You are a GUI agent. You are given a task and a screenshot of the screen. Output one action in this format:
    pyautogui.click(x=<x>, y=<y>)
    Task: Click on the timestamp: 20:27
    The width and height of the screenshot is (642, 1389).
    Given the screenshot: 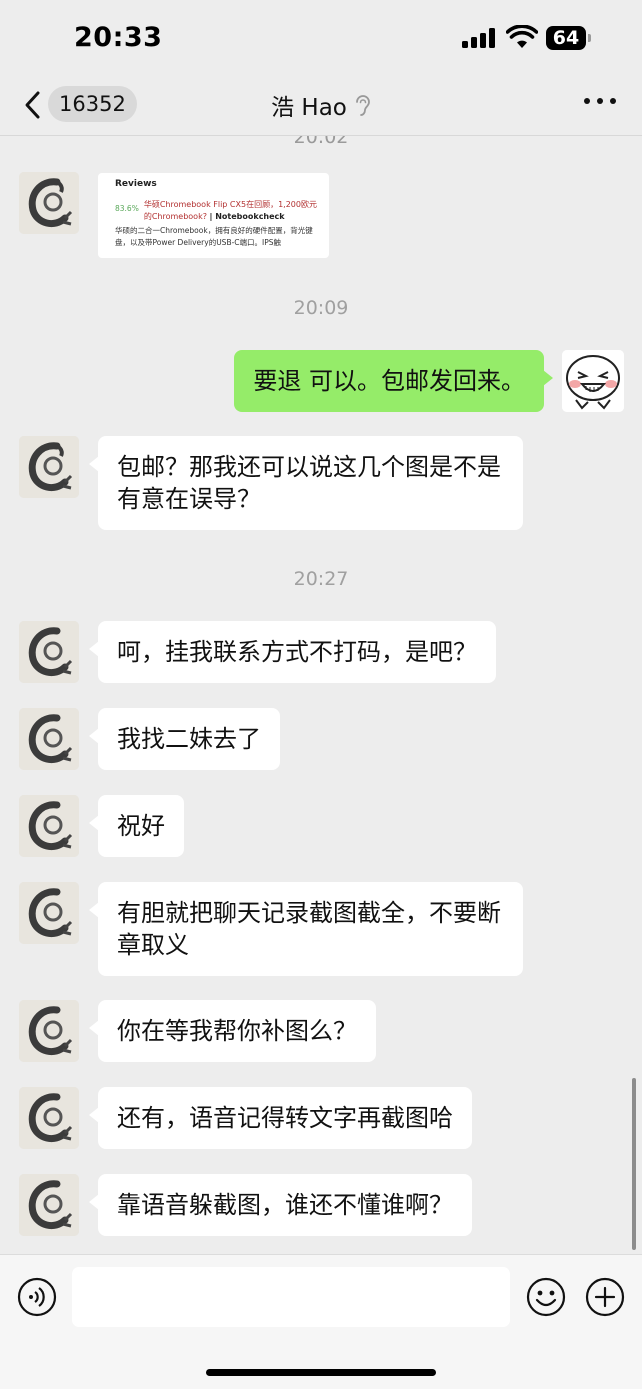 What is the action you would take?
    pyautogui.click(x=321, y=579)
    